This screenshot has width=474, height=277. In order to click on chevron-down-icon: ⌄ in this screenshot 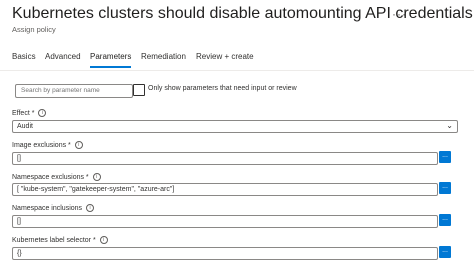, I will do `click(449, 125)`.